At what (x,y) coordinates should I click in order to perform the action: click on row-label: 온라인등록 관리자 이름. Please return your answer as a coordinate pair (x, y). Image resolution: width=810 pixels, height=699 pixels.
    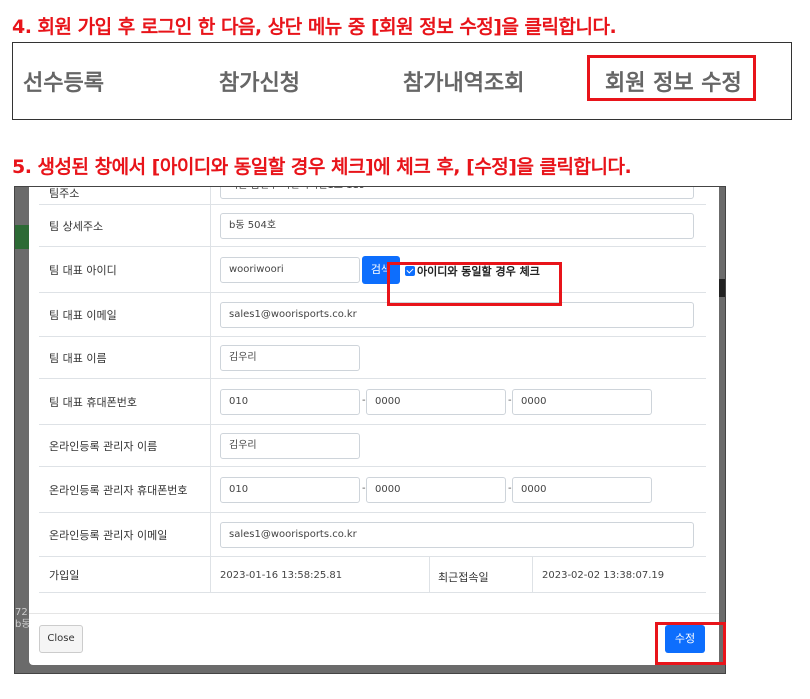
    Looking at the image, I should click on (125, 445).